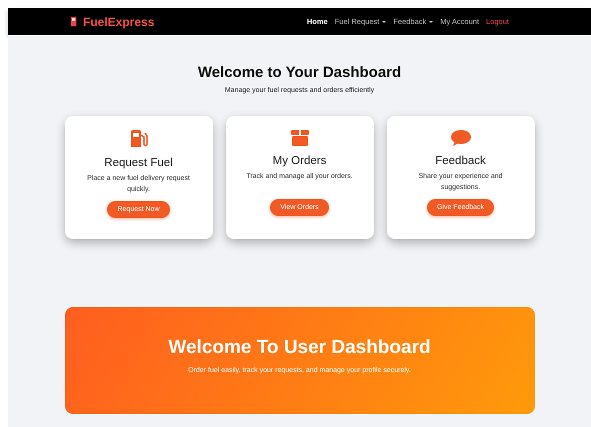 Image resolution: width=591 pixels, height=427 pixels. What do you see at coordinates (138, 163) in the screenshot?
I see `card-title: Request Fuel` at bounding box center [138, 163].